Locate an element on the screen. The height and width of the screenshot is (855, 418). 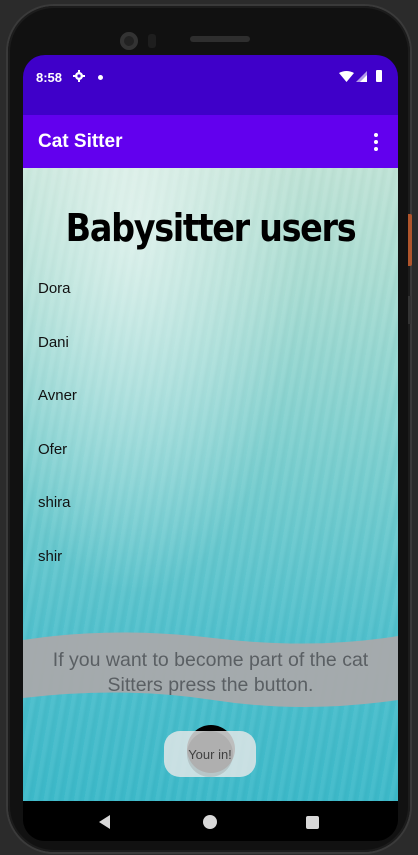
status-bar: 8:58 is located at coordinates (210, 85).